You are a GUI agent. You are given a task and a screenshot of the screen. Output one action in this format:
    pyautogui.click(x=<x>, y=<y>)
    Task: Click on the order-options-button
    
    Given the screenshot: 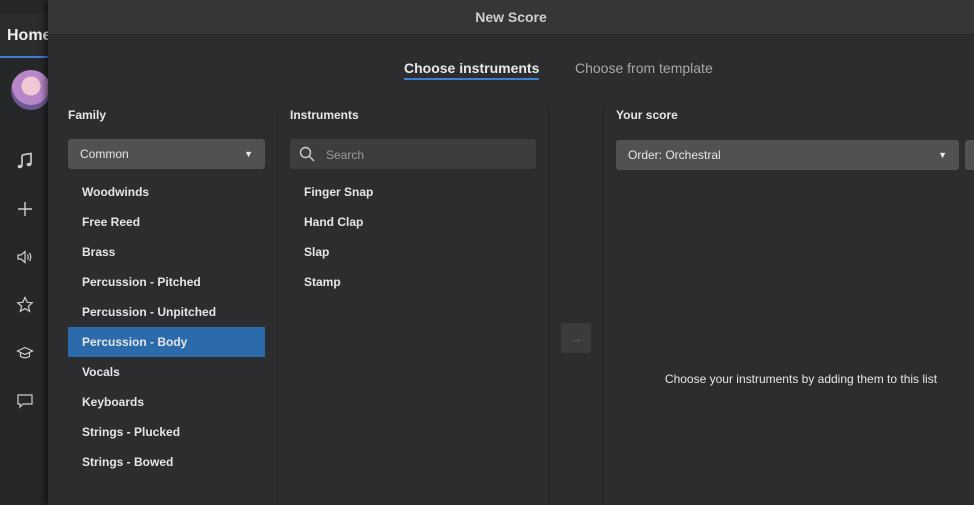 What is the action you would take?
    pyautogui.click(x=969, y=155)
    